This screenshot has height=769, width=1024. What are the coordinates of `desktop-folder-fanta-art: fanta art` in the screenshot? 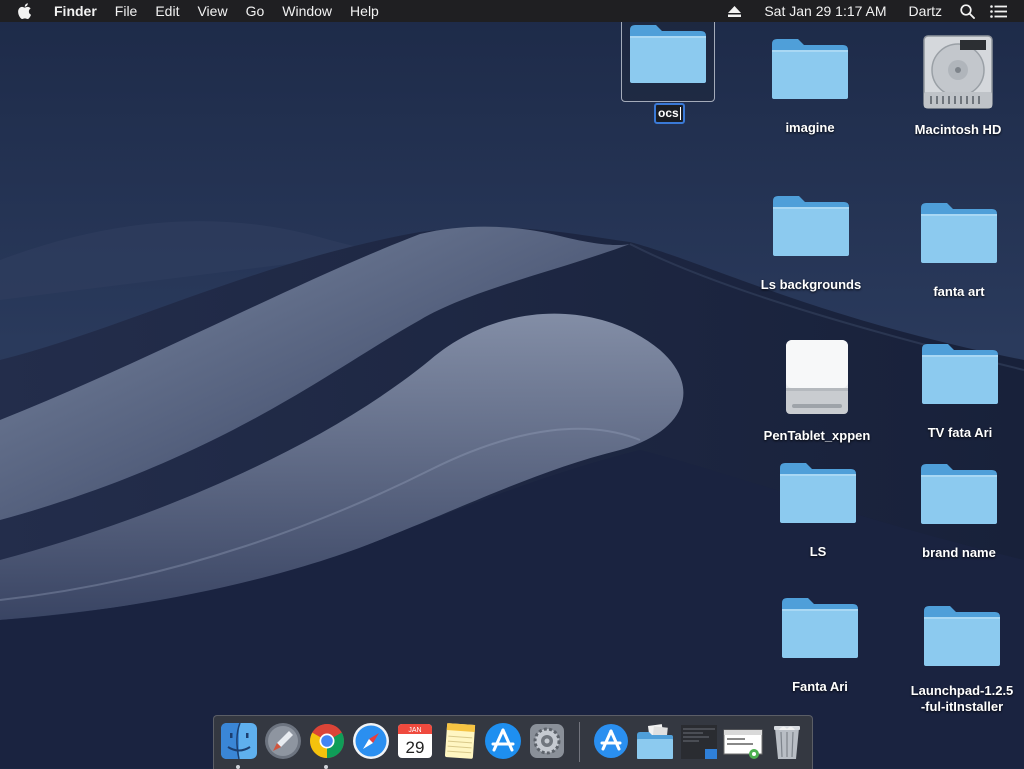 It's located at (959, 250).